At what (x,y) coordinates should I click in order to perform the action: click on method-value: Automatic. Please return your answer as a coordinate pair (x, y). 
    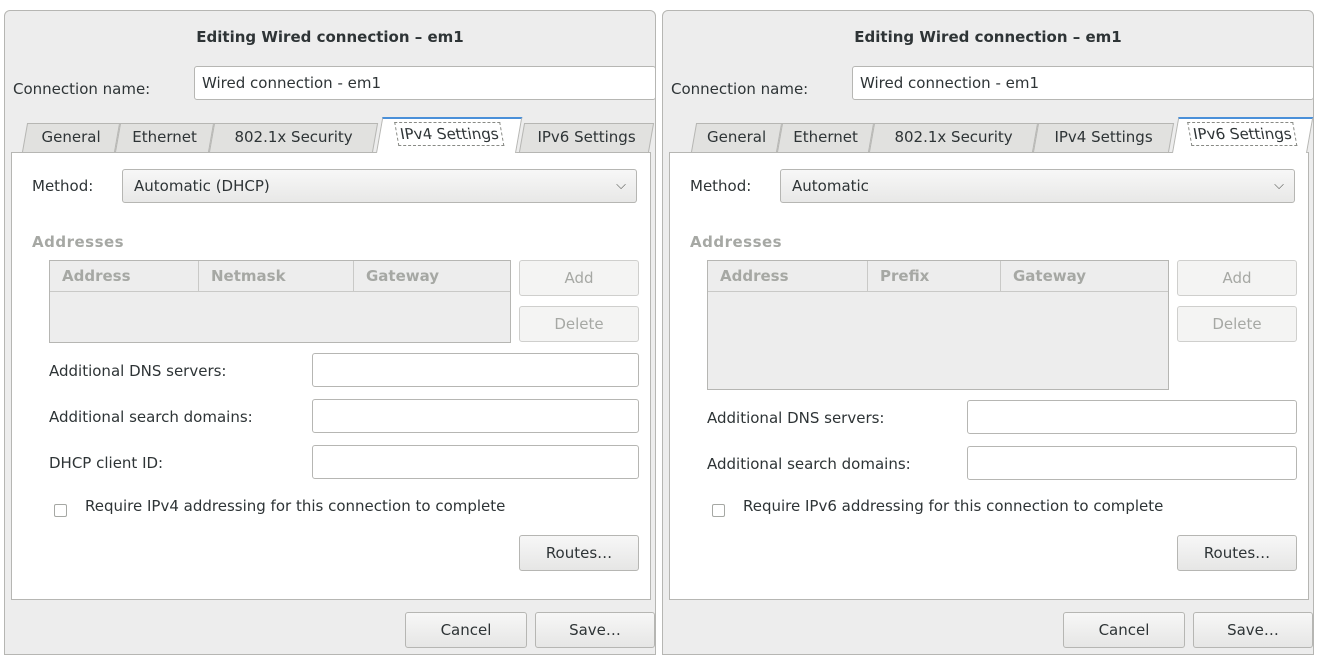
    Looking at the image, I should click on (830, 186).